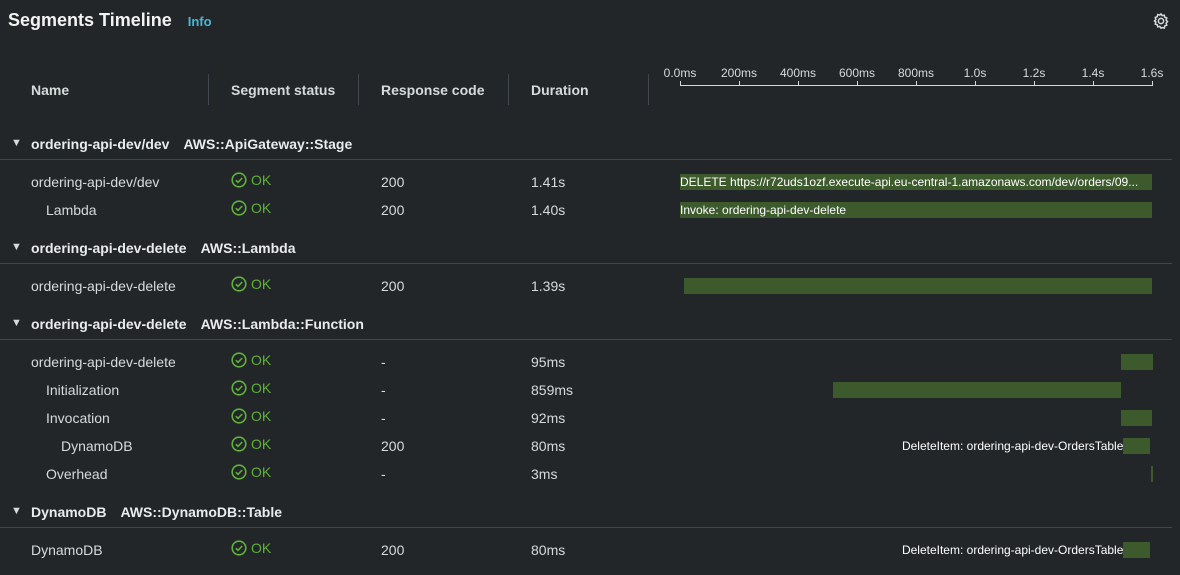  Describe the element at coordinates (283, 90) in the screenshot. I see `column-header-status: Segment status` at that location.